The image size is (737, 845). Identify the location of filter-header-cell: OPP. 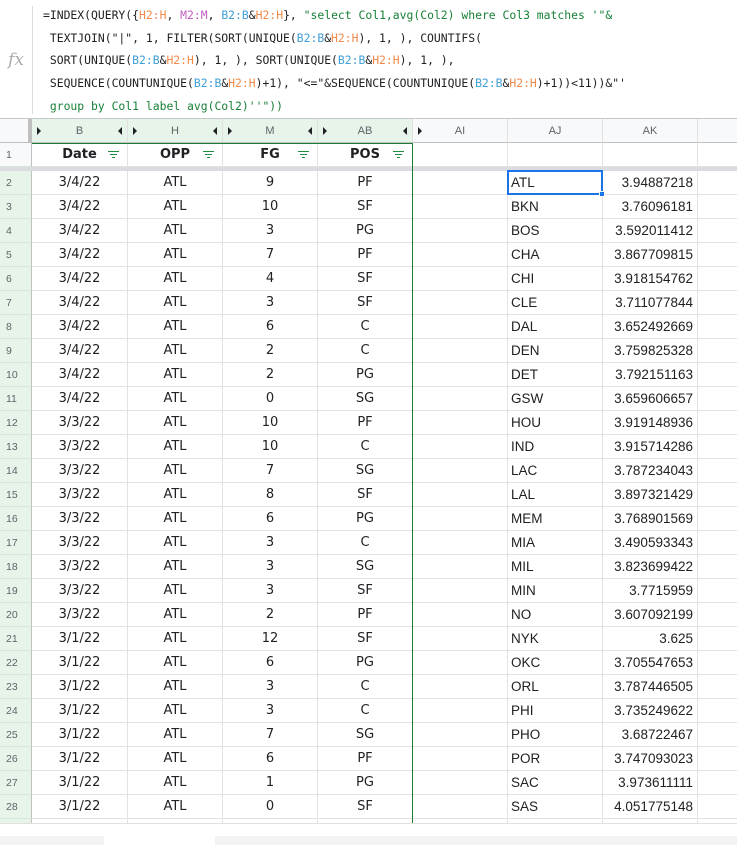
(175, 155).